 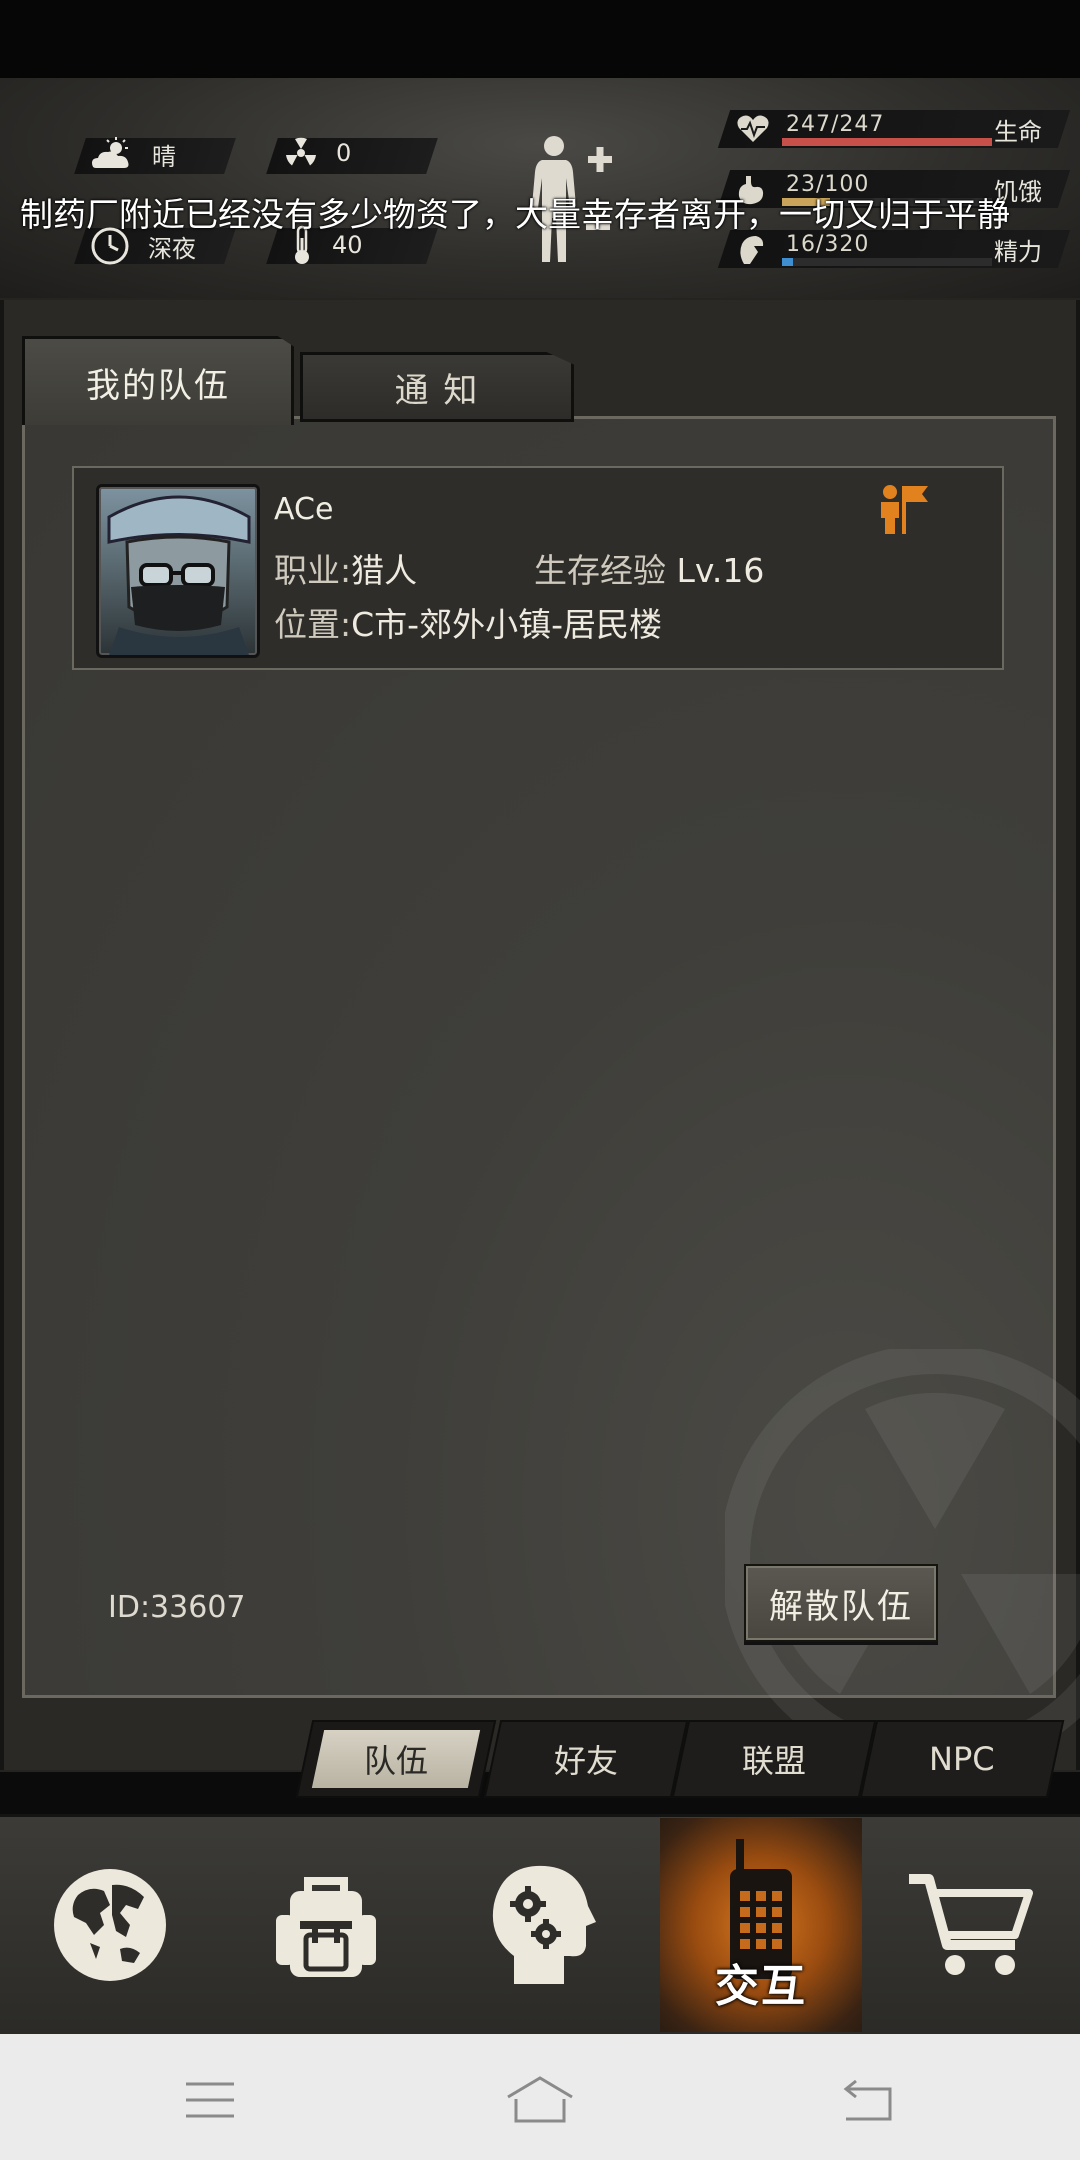 I want to click on subtab-friends-label: 好友, so click(x=585, y=1761).